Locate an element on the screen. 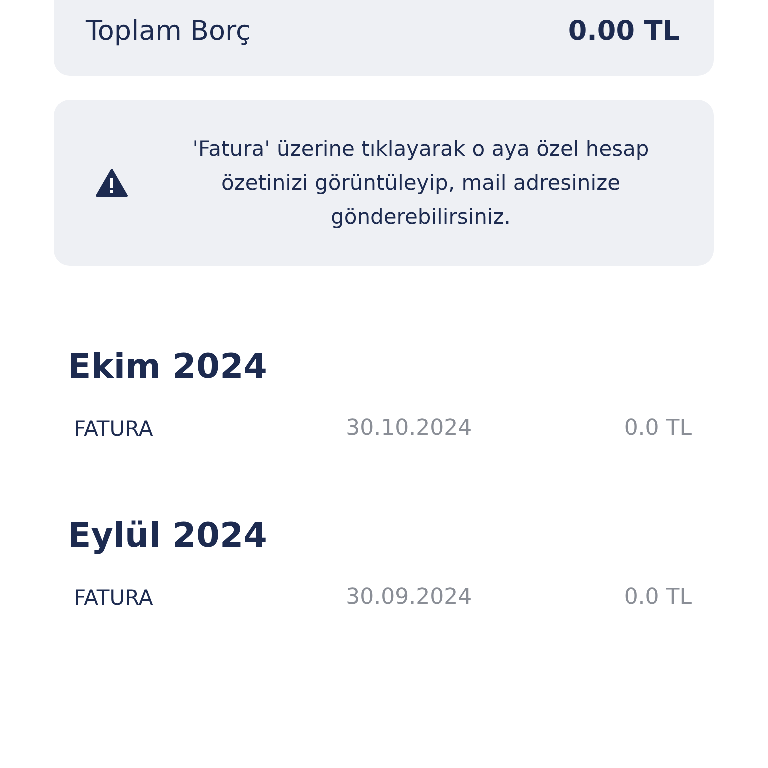 This screenshot has width=768, height=768. invoice-date: 30.09.2024 is located at coordinates (410, 597).